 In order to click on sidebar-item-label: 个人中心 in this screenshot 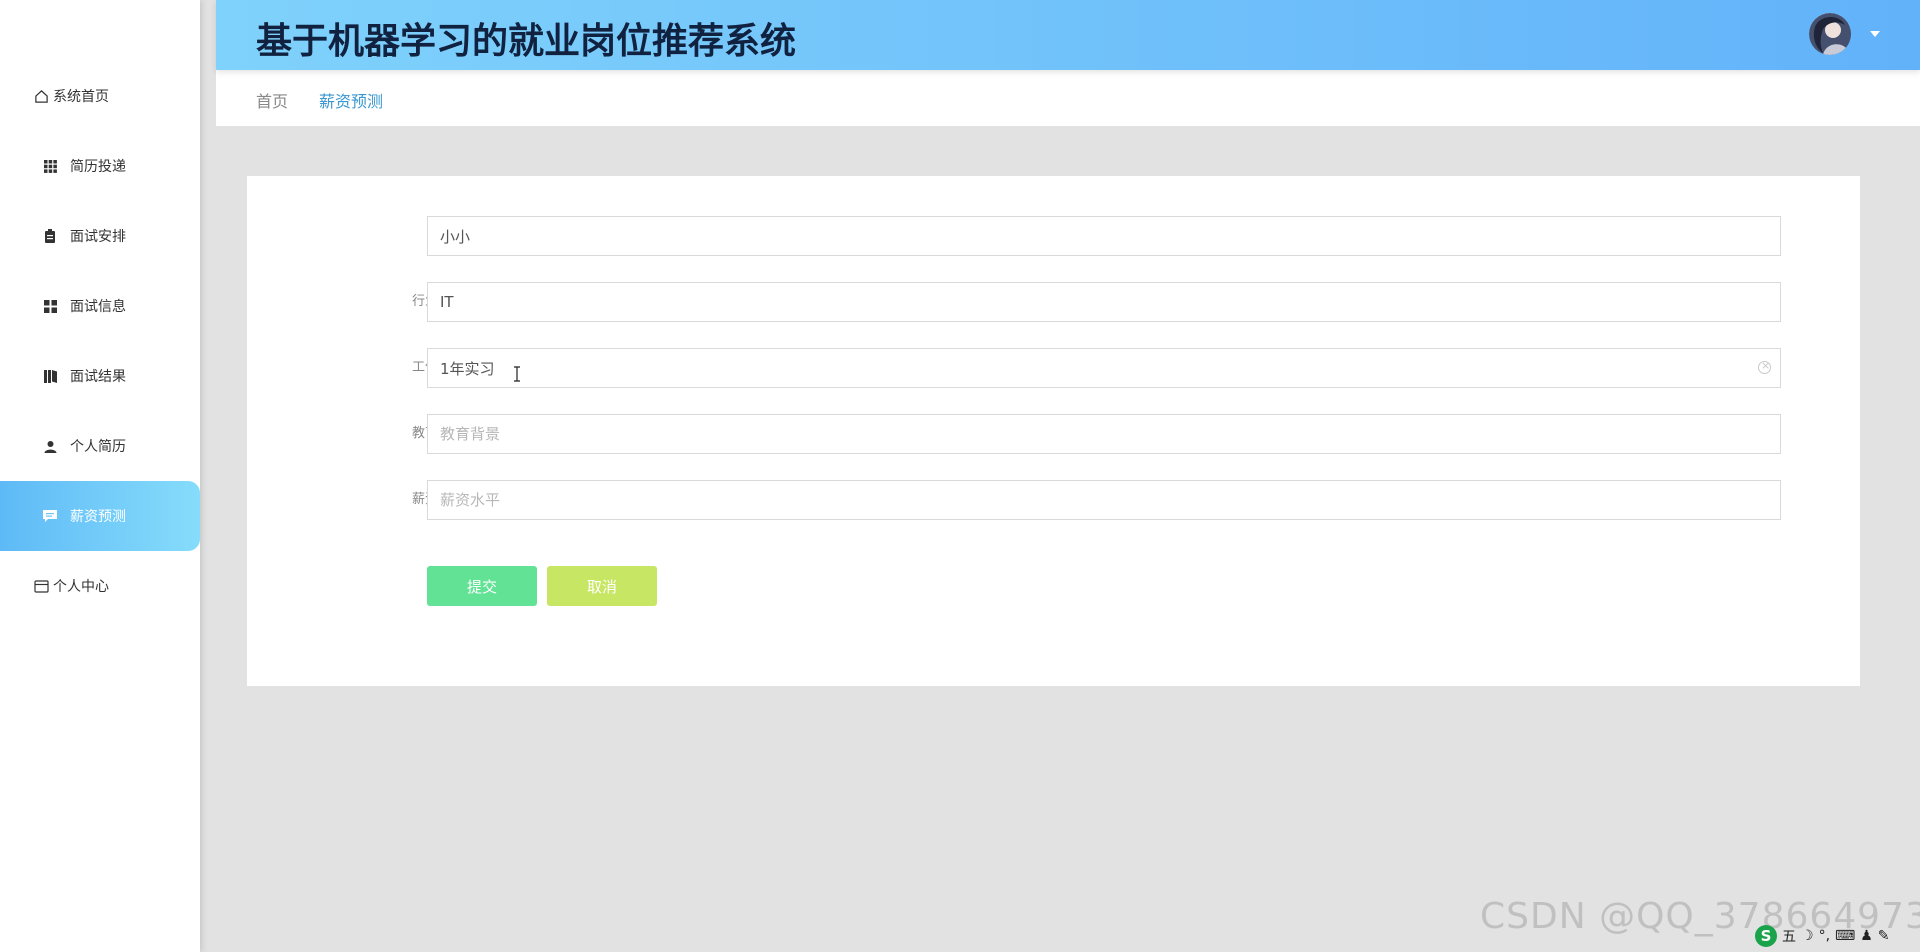, I will do `click(81, 587)`.